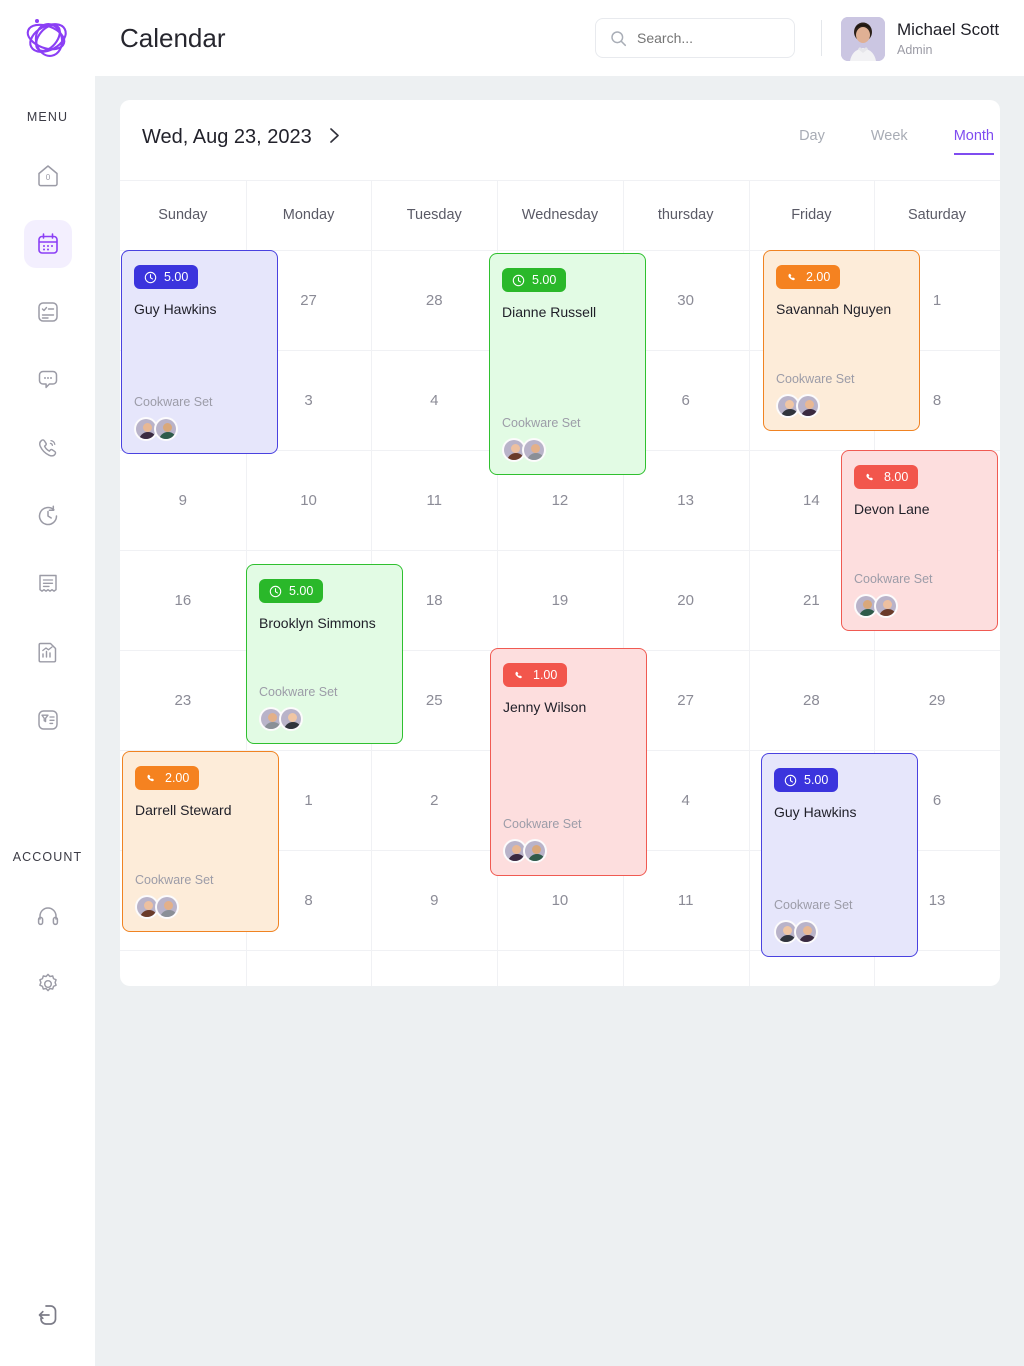 The image size is (1024, 1366). What do you see at coordinates (47, 244) in the screenshot?
I see `sidebar-item-calendar` at bounding box center [47, 244].